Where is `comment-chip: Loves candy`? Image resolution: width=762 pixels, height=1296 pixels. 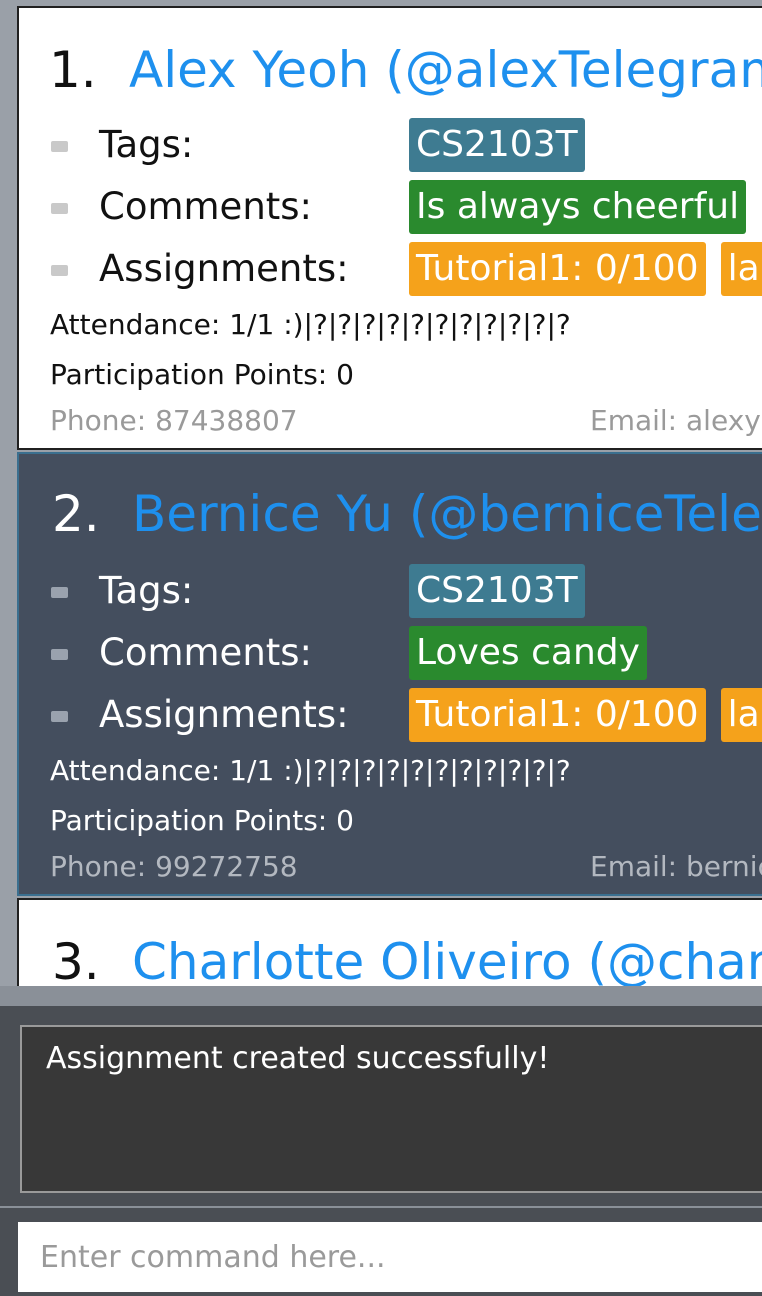
comment-chip: Loves candy is located at coordinates (528, 653).